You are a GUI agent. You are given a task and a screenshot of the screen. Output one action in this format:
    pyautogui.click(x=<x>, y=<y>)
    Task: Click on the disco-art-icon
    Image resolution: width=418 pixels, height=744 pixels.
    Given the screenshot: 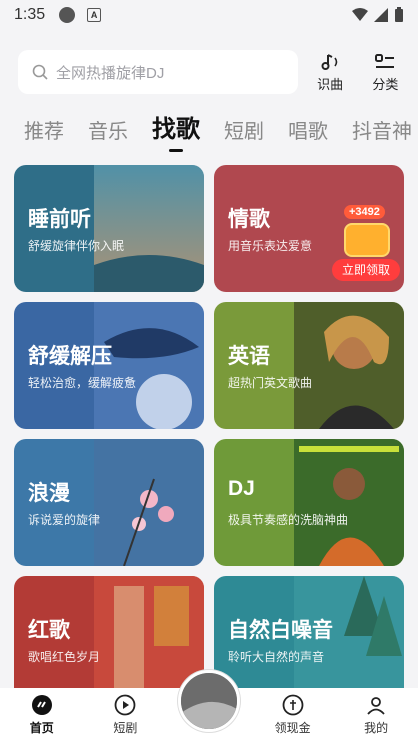 What is the action you would take?
    pyautogui.click(x=349, y=502)
    